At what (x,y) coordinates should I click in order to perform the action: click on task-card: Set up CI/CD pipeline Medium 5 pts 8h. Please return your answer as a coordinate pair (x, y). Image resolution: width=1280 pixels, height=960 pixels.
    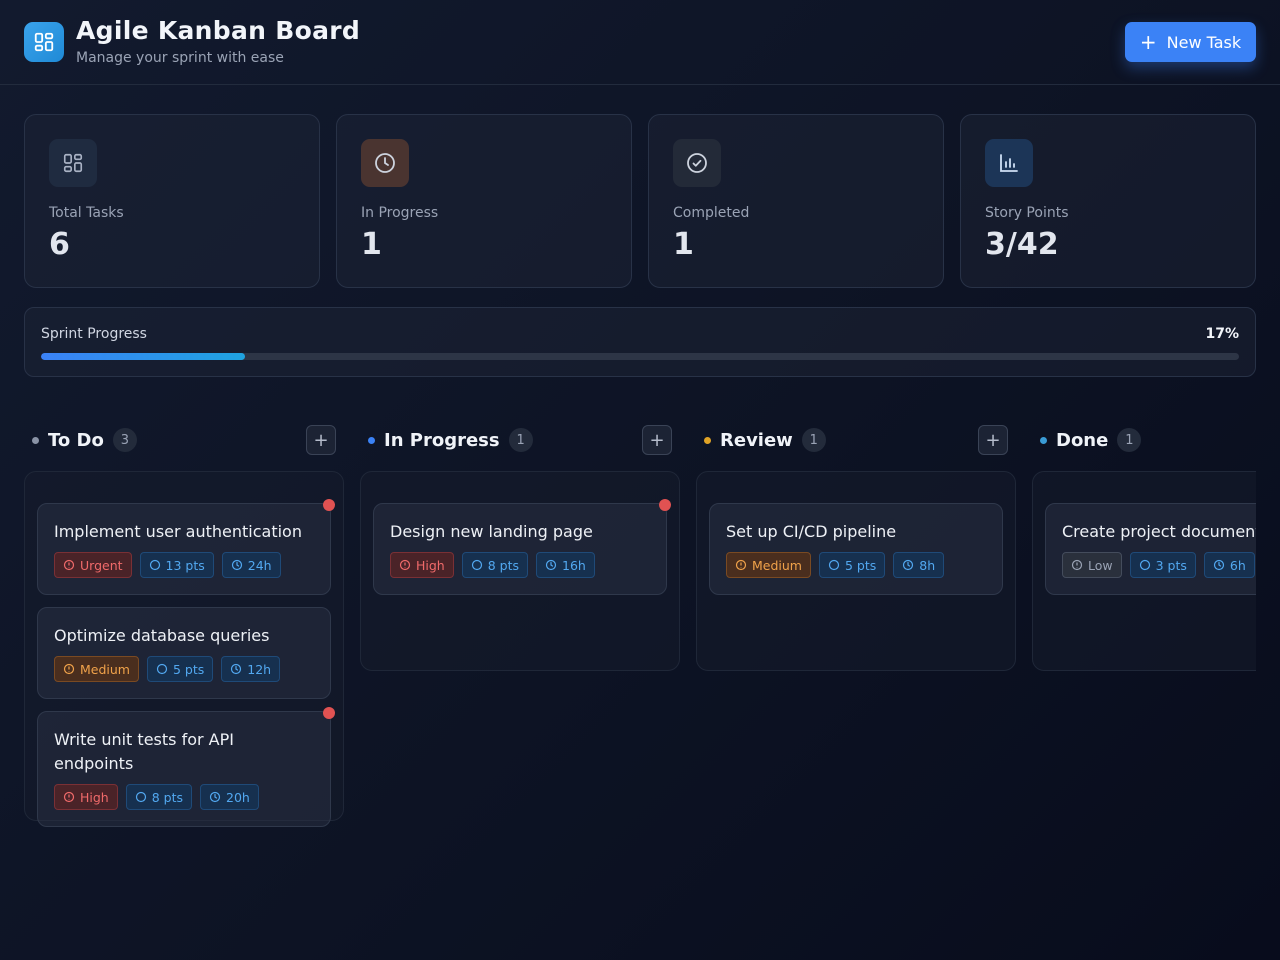
    Looking at the image, I should click on (856, 549).